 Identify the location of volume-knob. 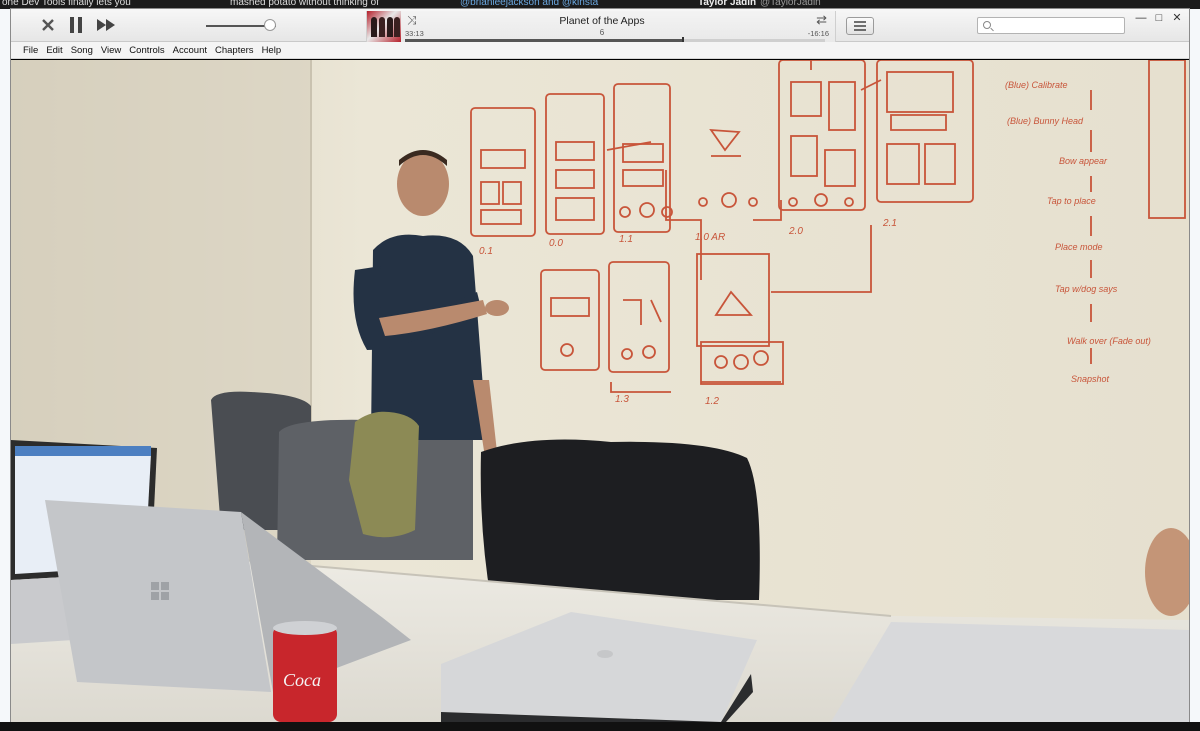
(270, 25).